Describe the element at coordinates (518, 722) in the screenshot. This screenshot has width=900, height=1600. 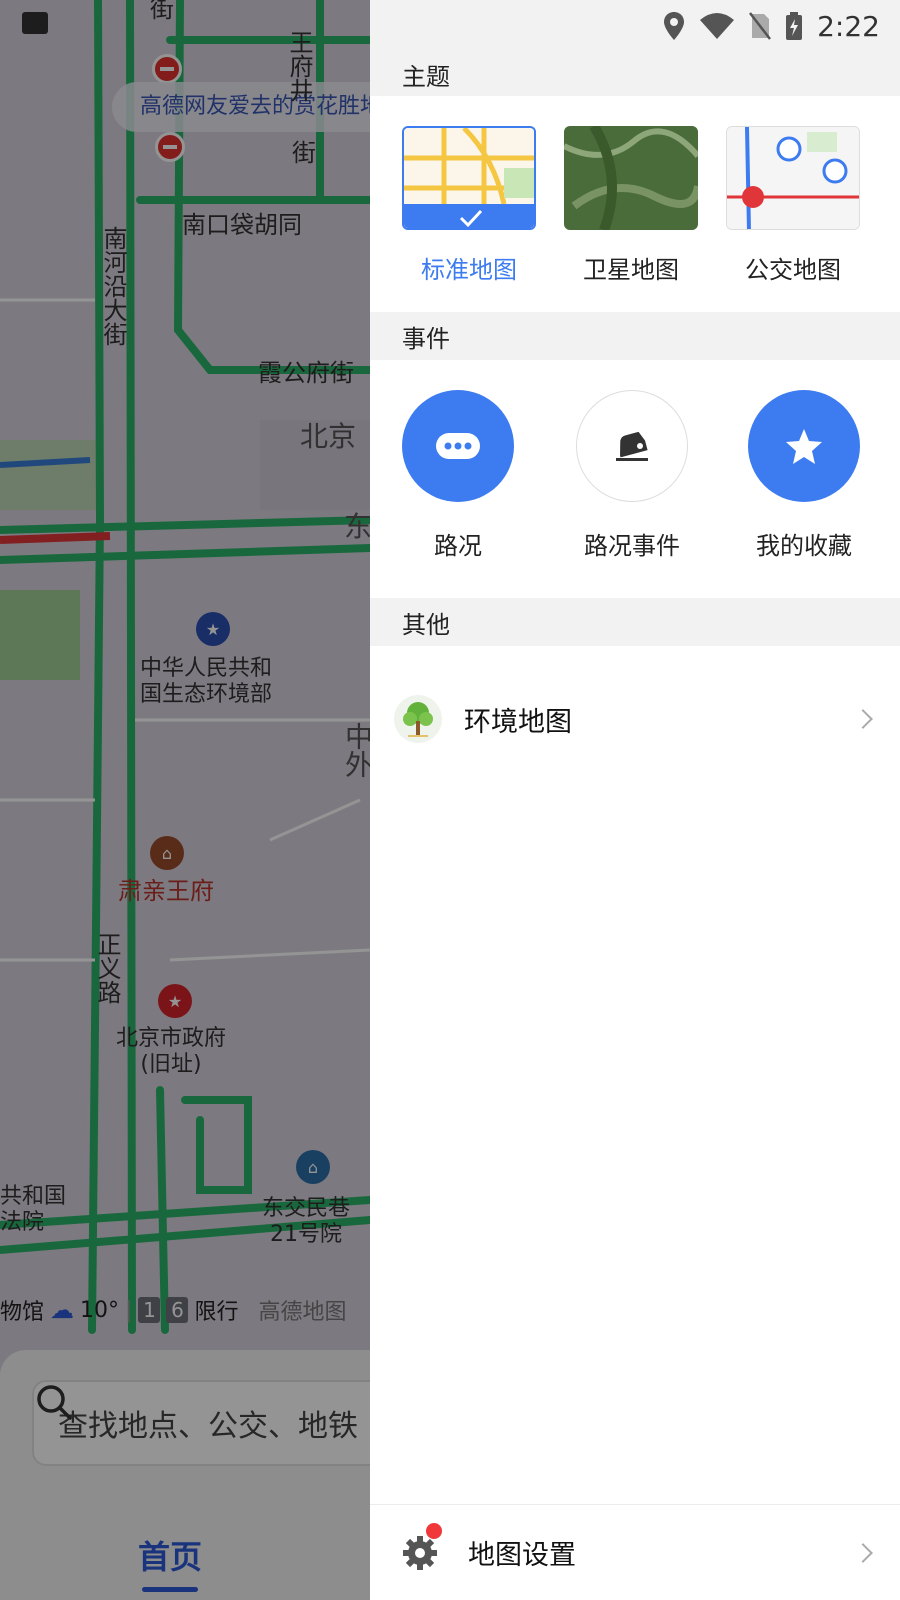
I see `env-map-label: 环境地图` at that location.